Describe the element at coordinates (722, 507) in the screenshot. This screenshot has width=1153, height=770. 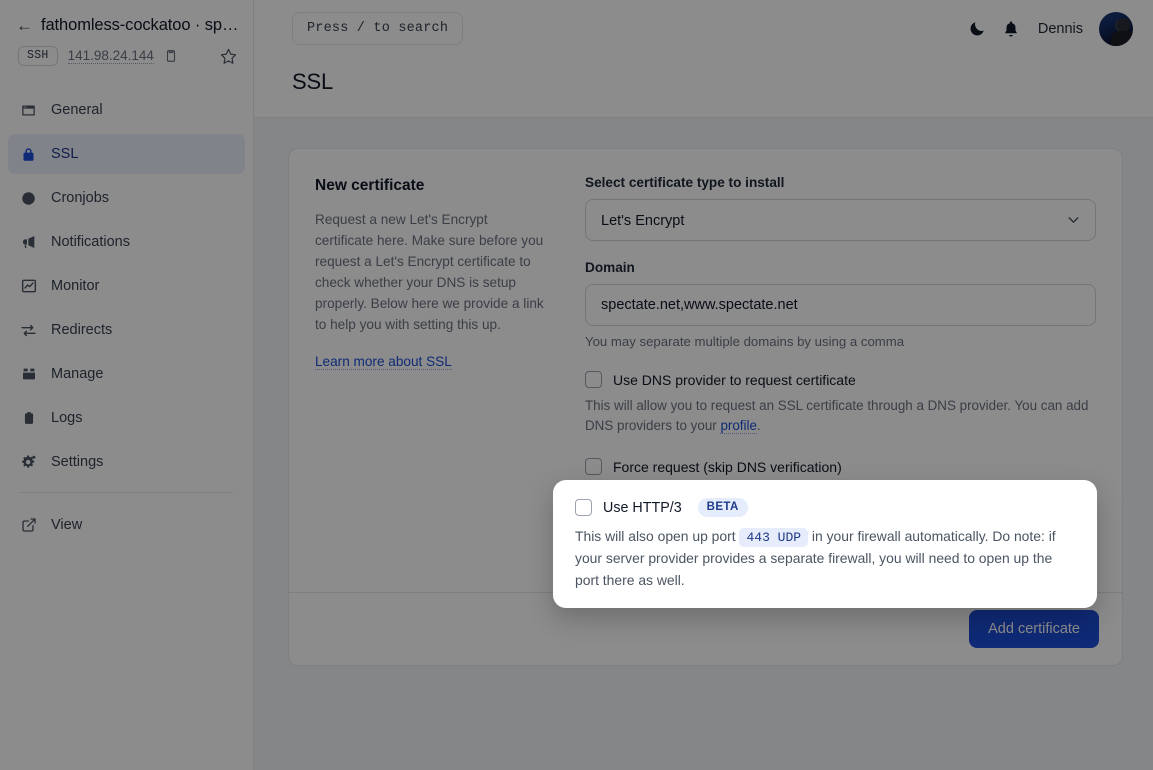
I see `beta-badge: BETA` at that location.